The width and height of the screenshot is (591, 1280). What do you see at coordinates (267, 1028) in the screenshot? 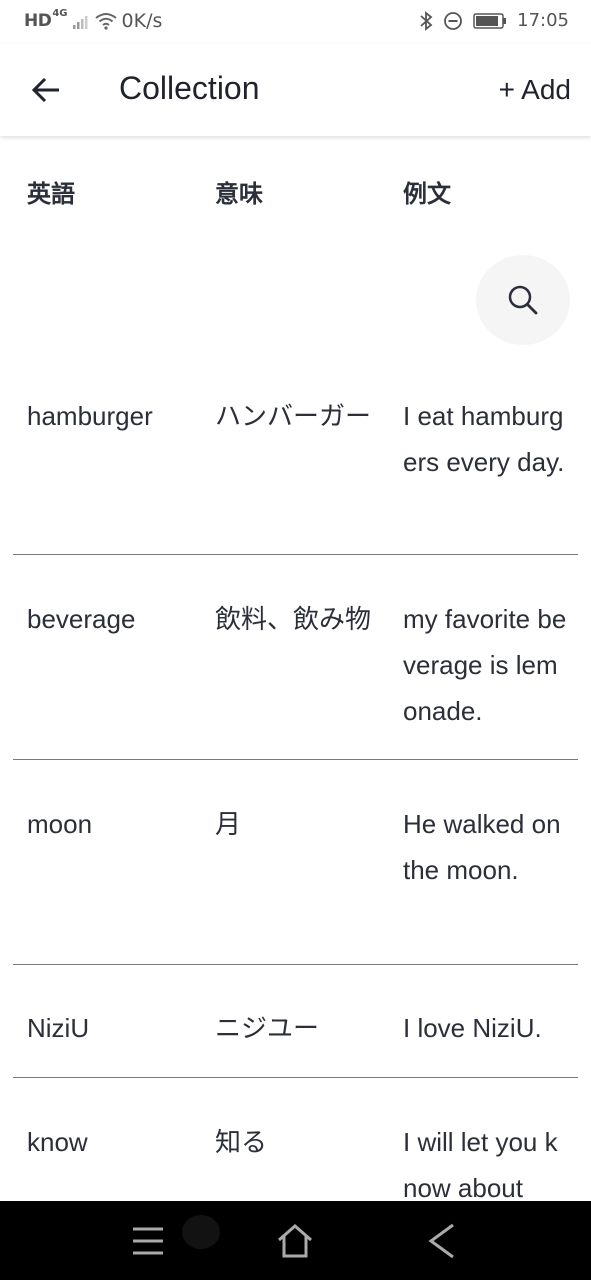
I see `cell-meaning: ニジユー` at bounding box center [267, 1028].